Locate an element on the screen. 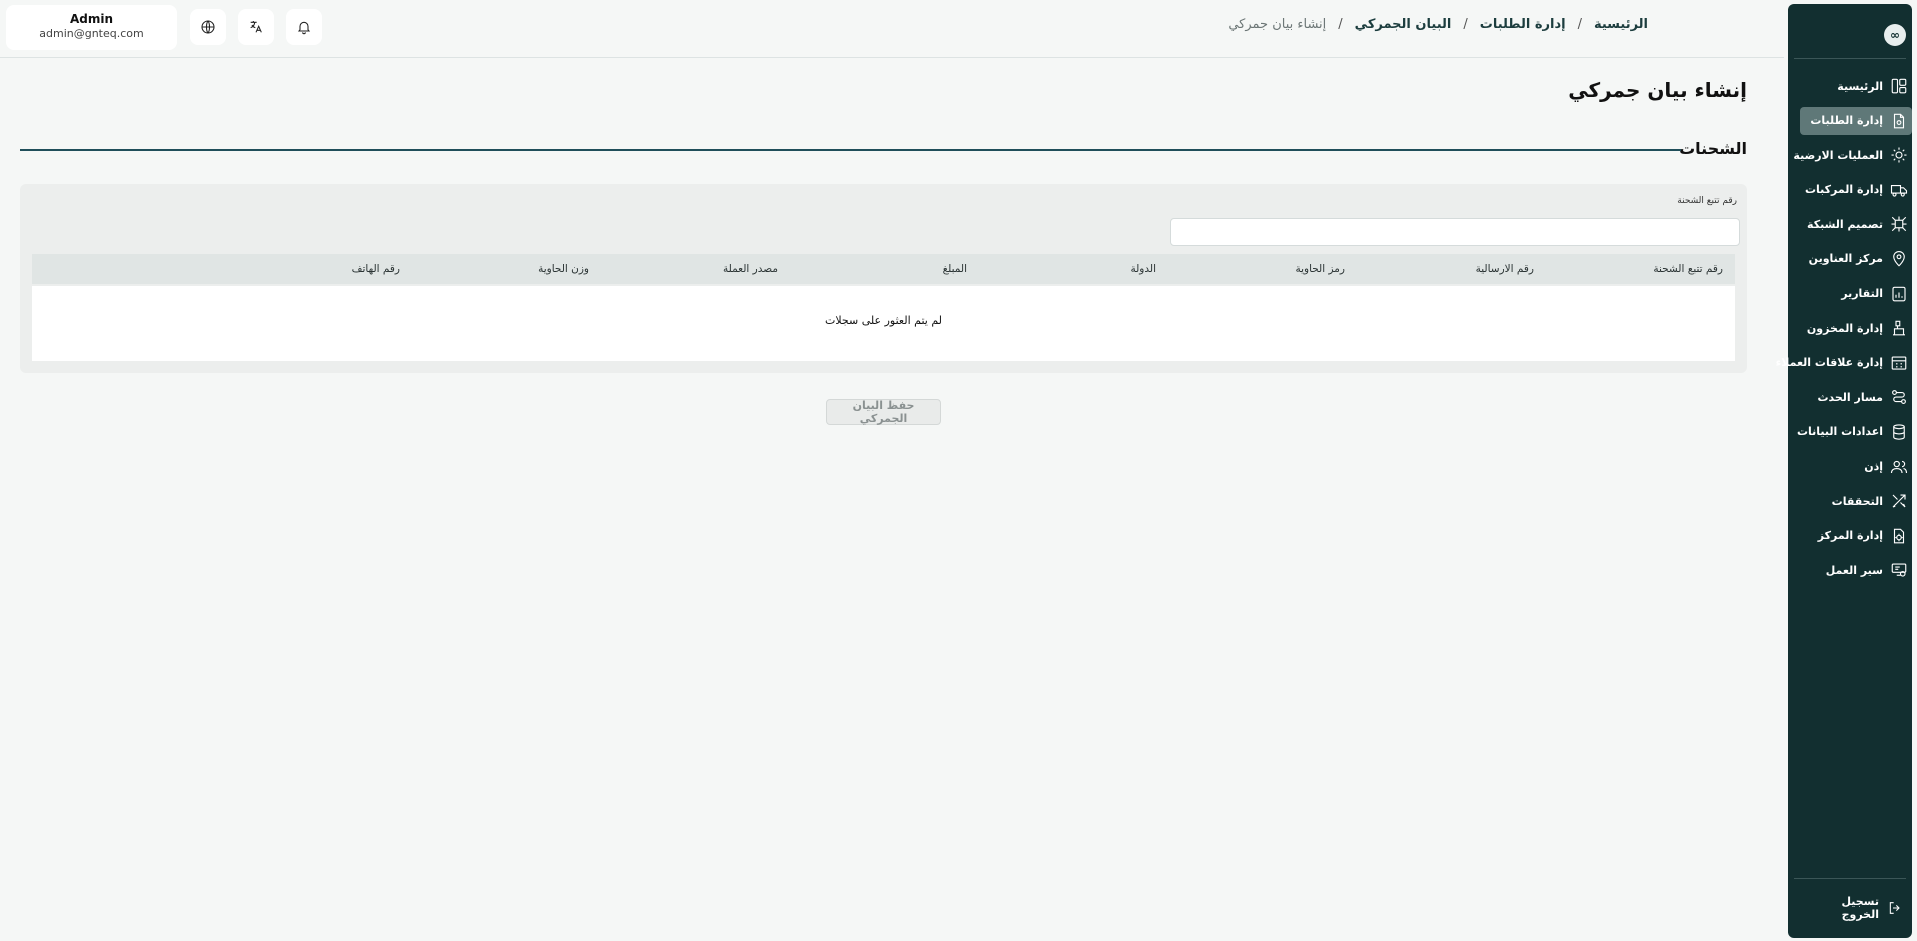 The height and width of the screenshot is (941, 1917). sidebar-item-orders: إدارة الطلبات is located at coordinates (1856, 120).